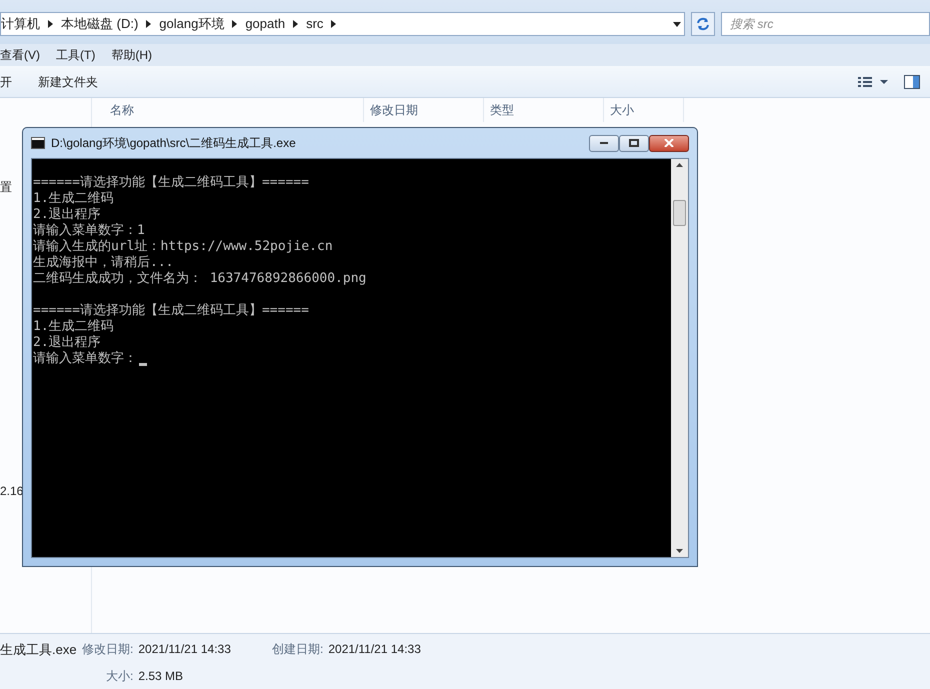  I want to click on detail-label: 大小:, so click(120, 676).